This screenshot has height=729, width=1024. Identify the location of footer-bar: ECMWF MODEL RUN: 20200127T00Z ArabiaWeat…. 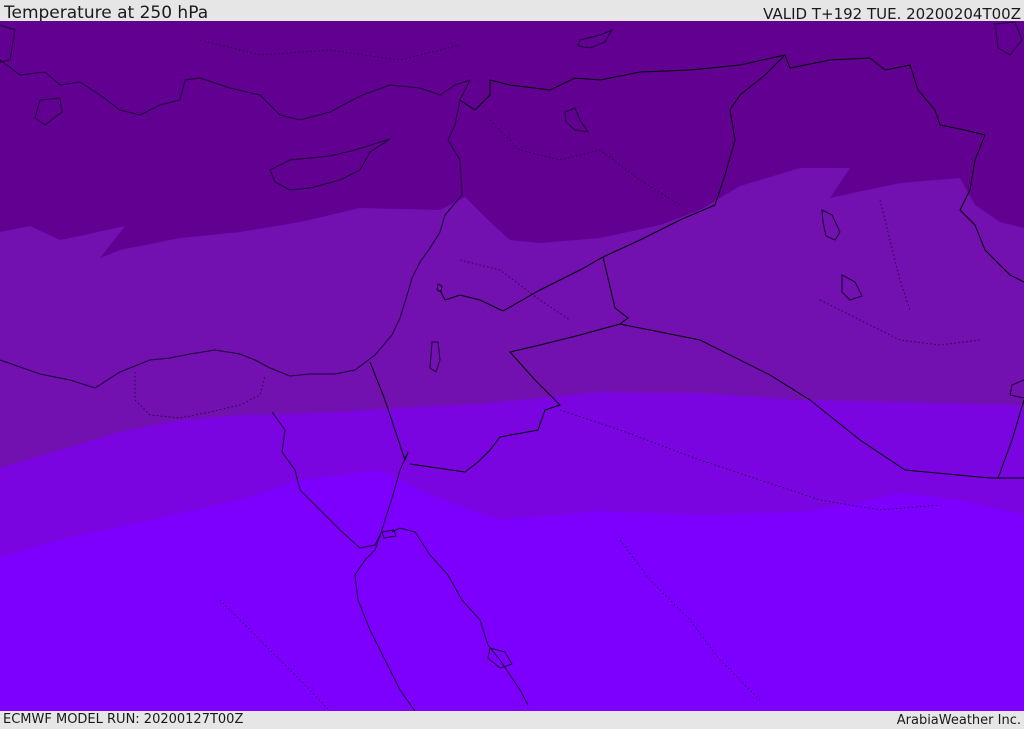
(512, 720).